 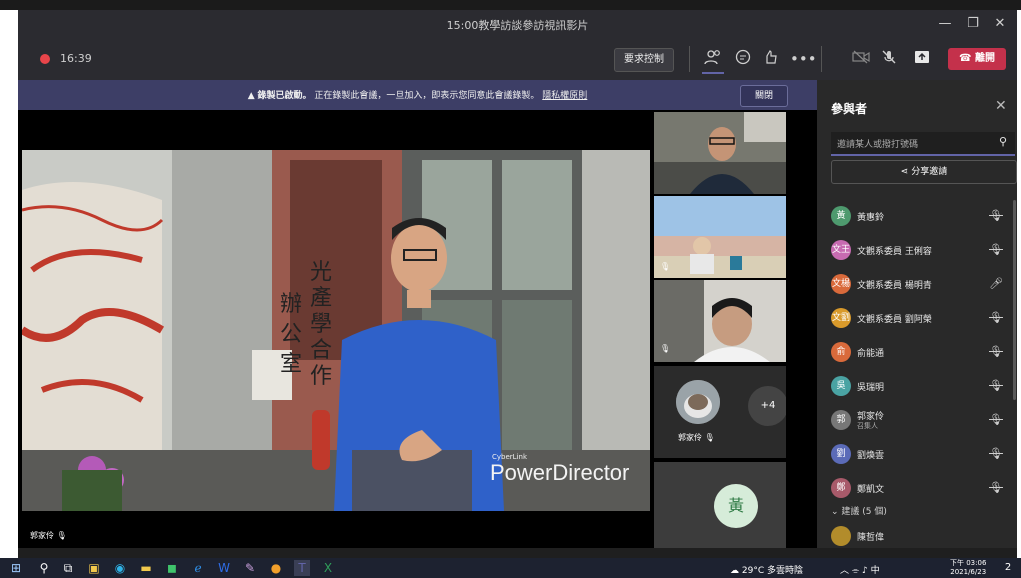 I want to click on tray-icons: ︿ ⌯ ♪ 中, so click(x=860, y=569).